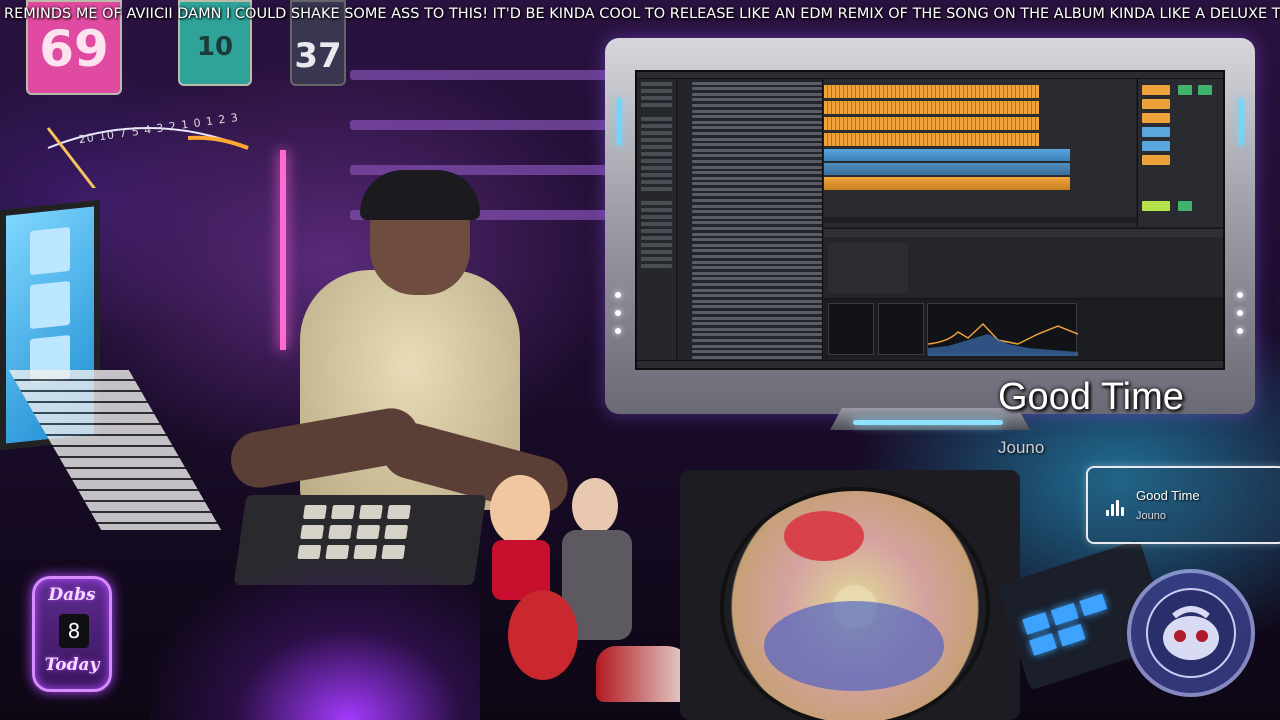 Image resolution: width=1280 pixels, height=720 pixels. I want to click on daw-arrangement-view, so click(980, 153).